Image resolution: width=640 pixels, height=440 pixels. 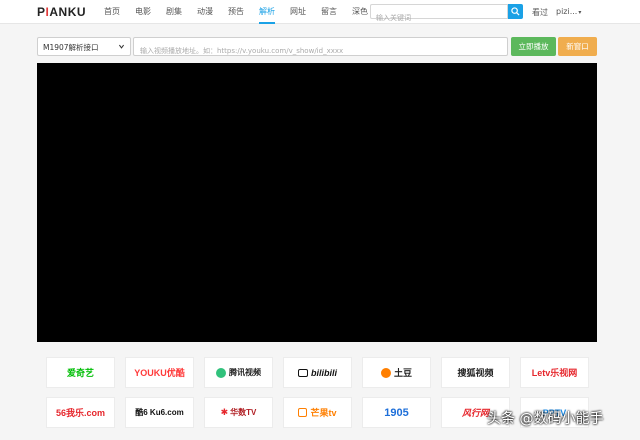 I want to click on video-url-input, so click(x=320, y=51).